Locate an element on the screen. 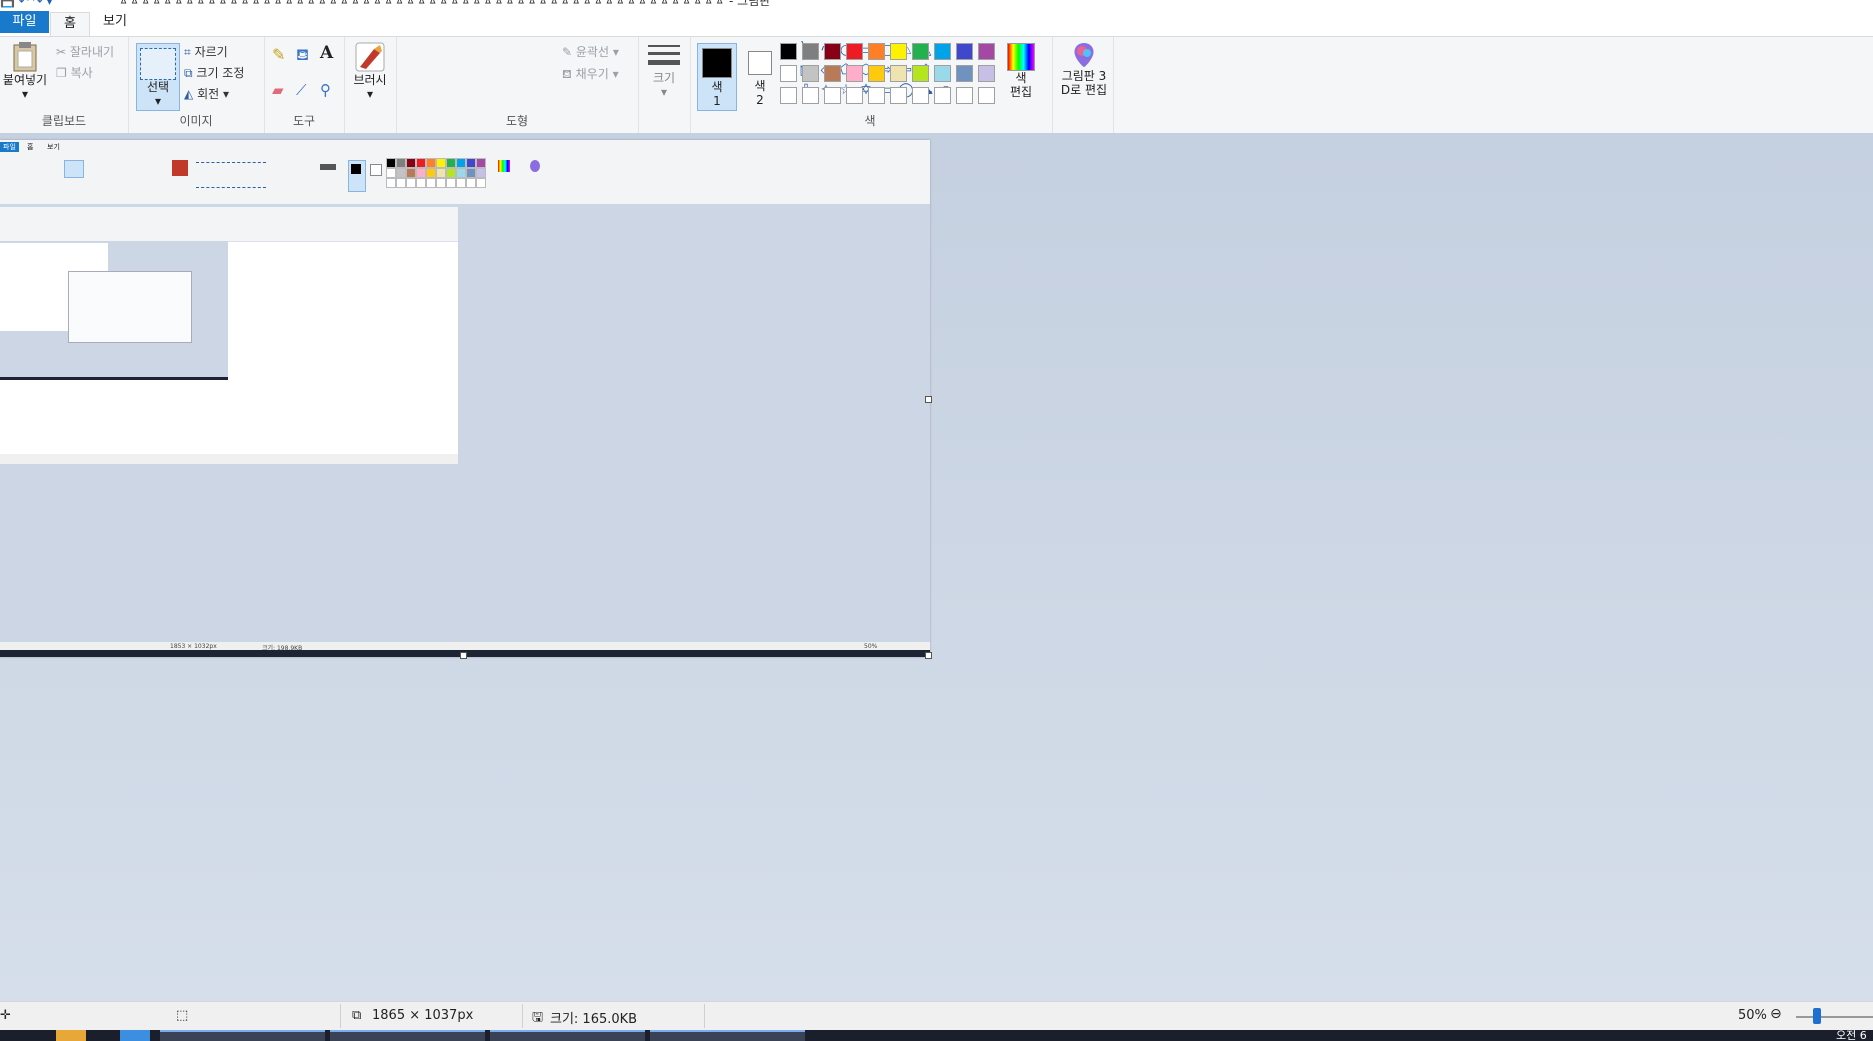 Image resolution: width=1873 pixels, height=1041 pixels. edit-colors-button: 색 편집 is located at coordinates (1021, 71).